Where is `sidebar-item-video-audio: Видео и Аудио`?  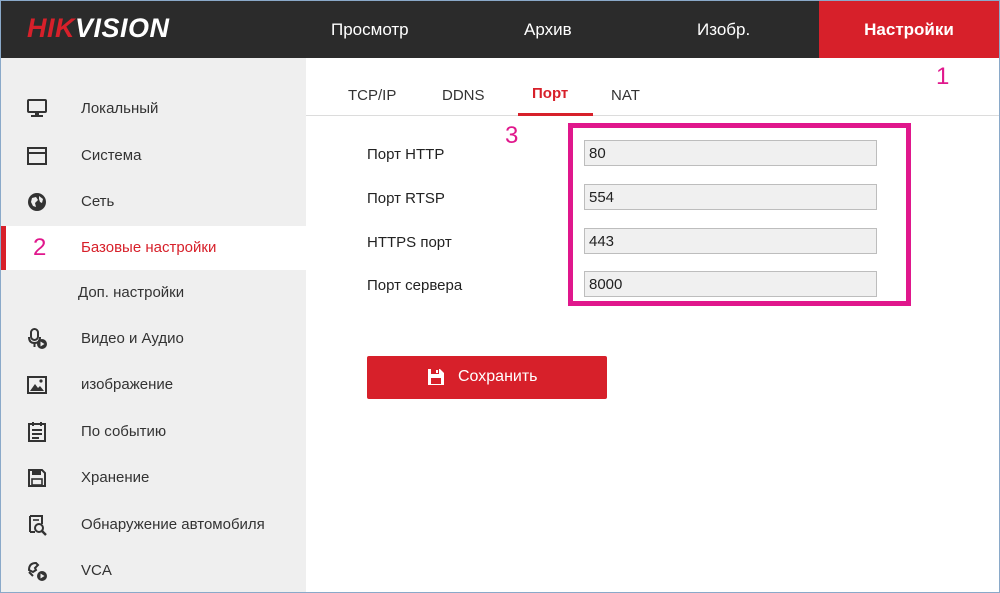 sidebar-item-video-audio: Видео и Аудио is located at coordinates (153, 339).